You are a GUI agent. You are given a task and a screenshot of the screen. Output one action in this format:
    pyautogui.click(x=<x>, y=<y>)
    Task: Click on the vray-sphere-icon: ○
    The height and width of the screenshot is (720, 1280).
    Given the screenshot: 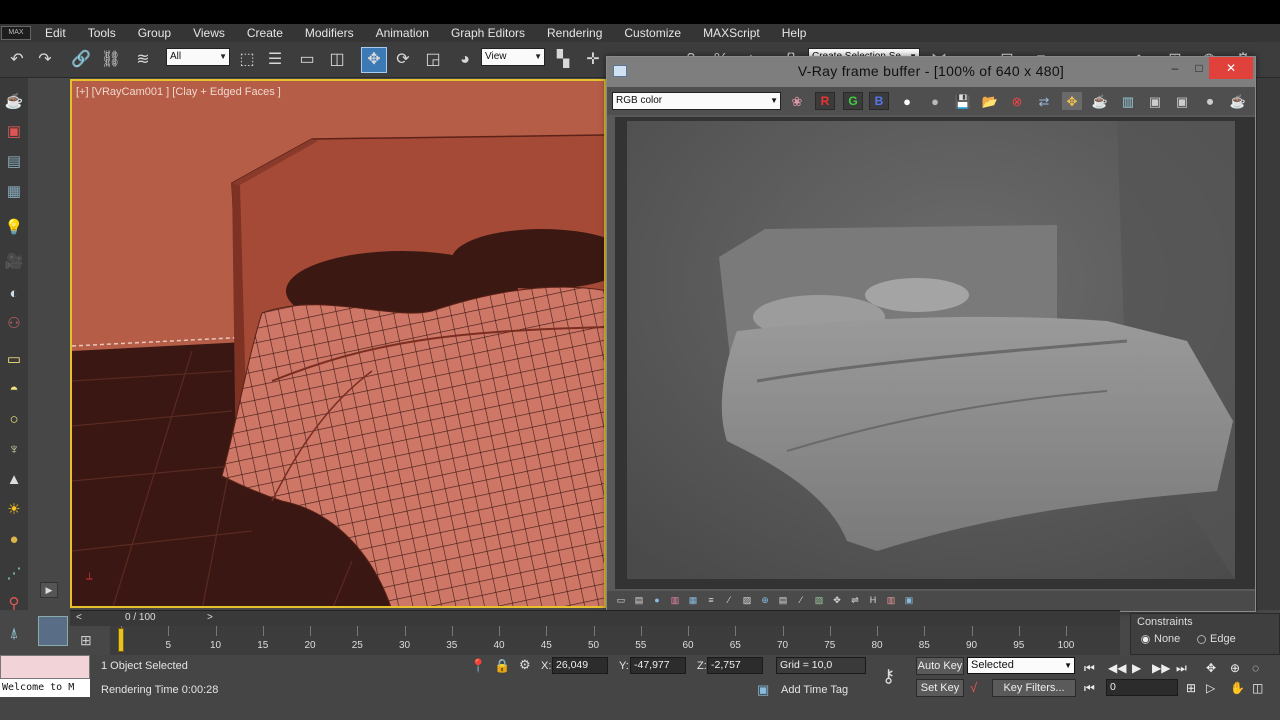 What is the action you would take?
    pyautogui.click(x=14, y=419)
    